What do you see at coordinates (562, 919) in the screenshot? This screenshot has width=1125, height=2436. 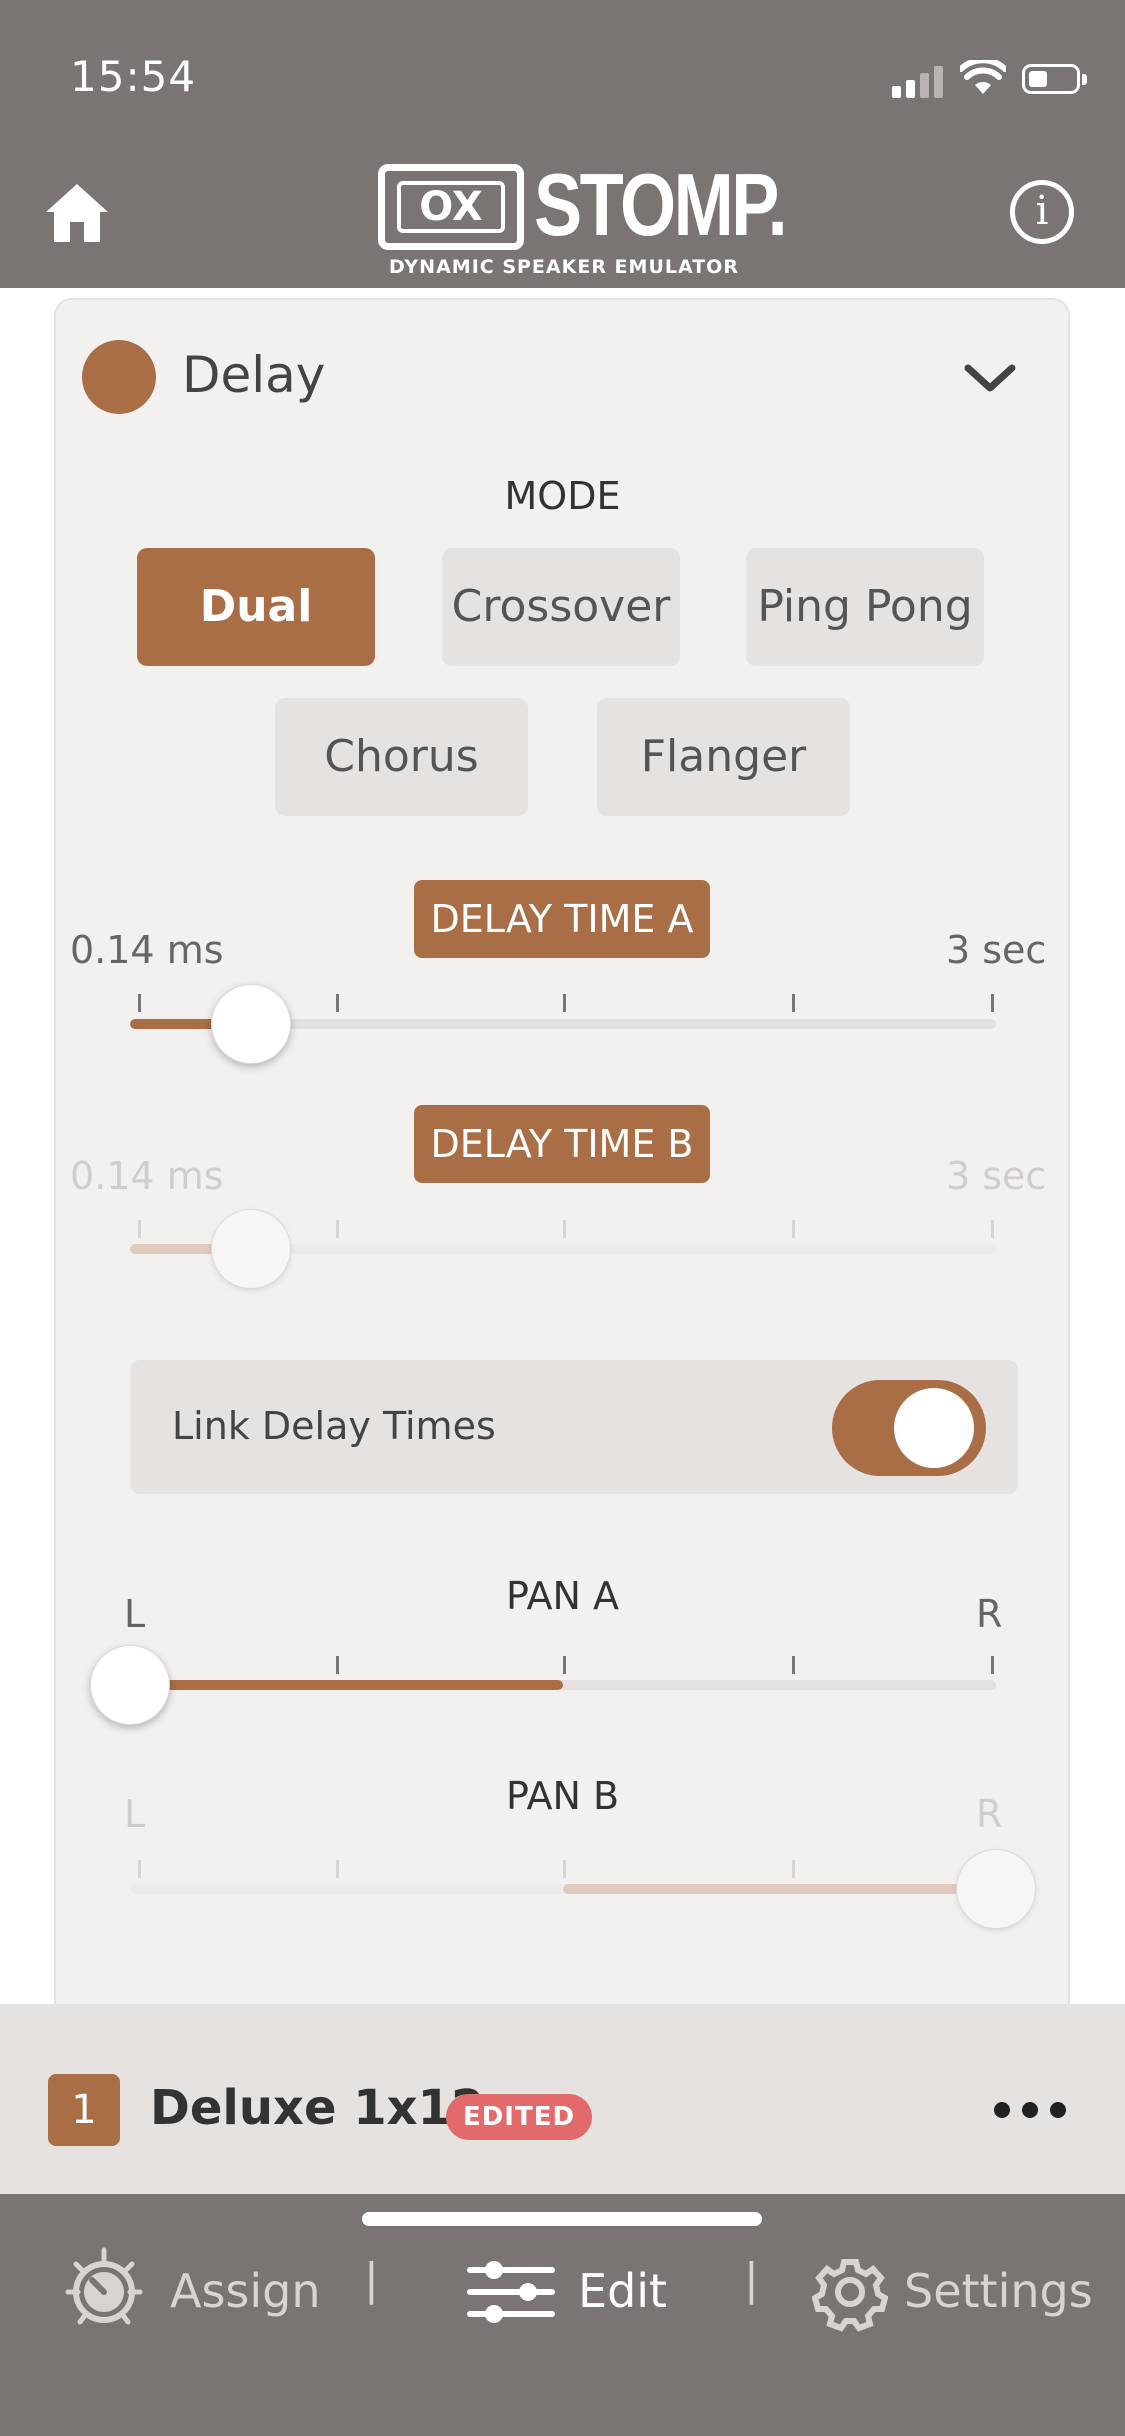 I see `delay-time-a-label: DELAY TIME A` at bounding box center [562, 919].